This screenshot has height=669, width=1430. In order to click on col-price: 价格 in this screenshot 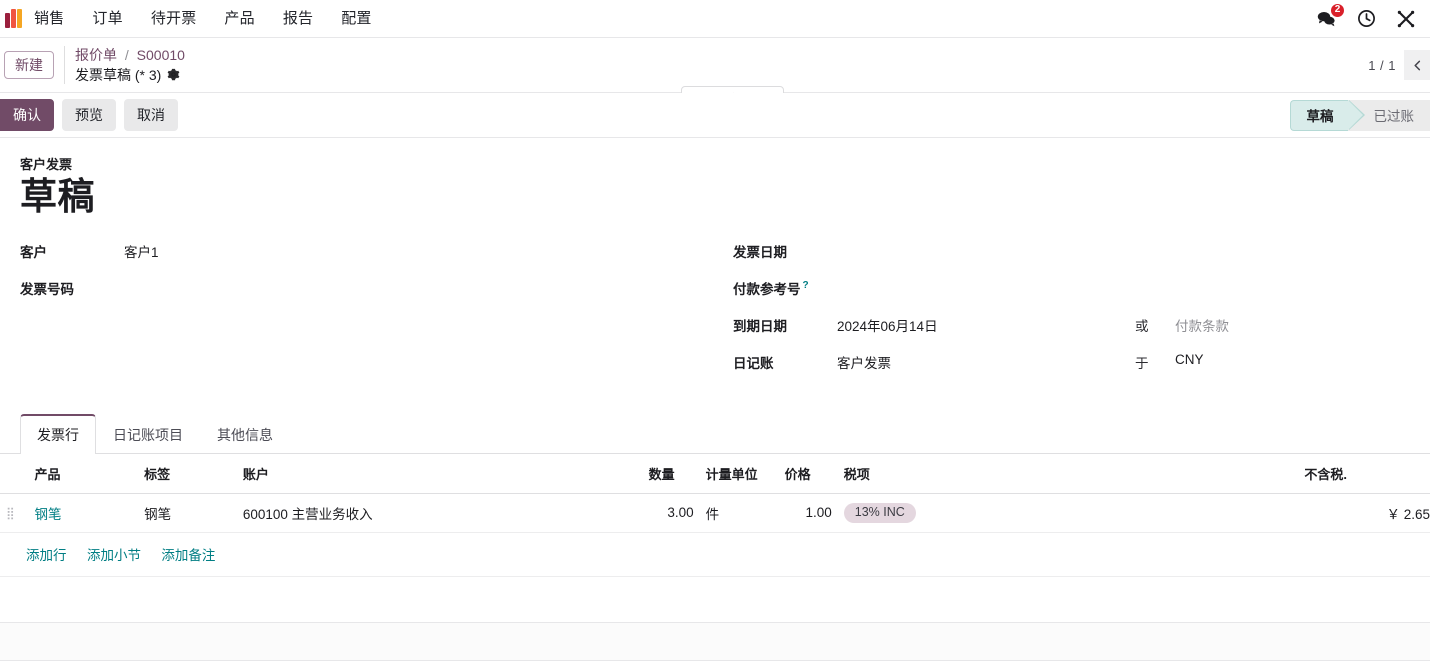, I will do `click(808, 473)`.